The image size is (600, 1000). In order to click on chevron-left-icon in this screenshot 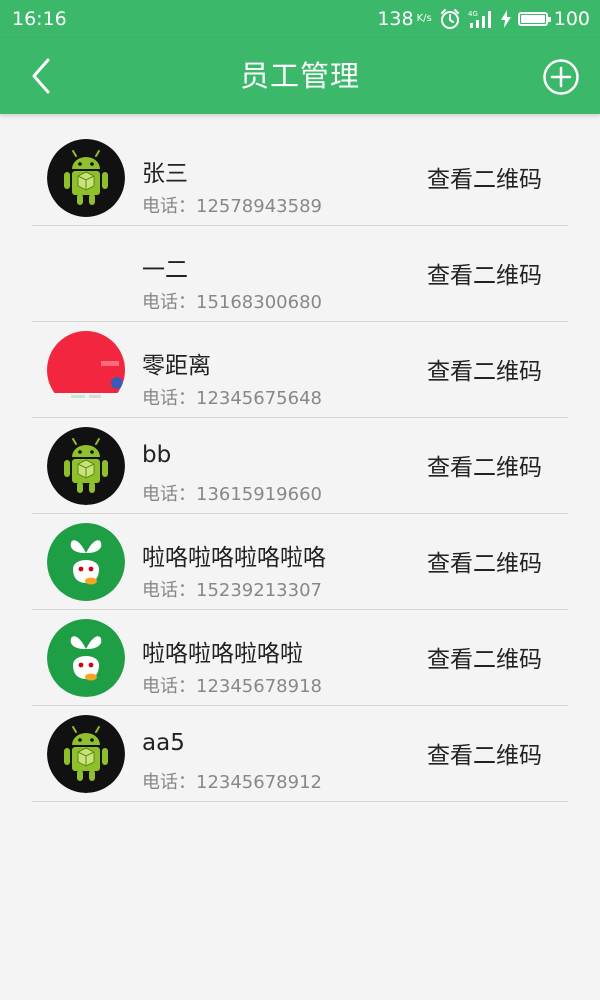, I will do `click(42, 79)`.